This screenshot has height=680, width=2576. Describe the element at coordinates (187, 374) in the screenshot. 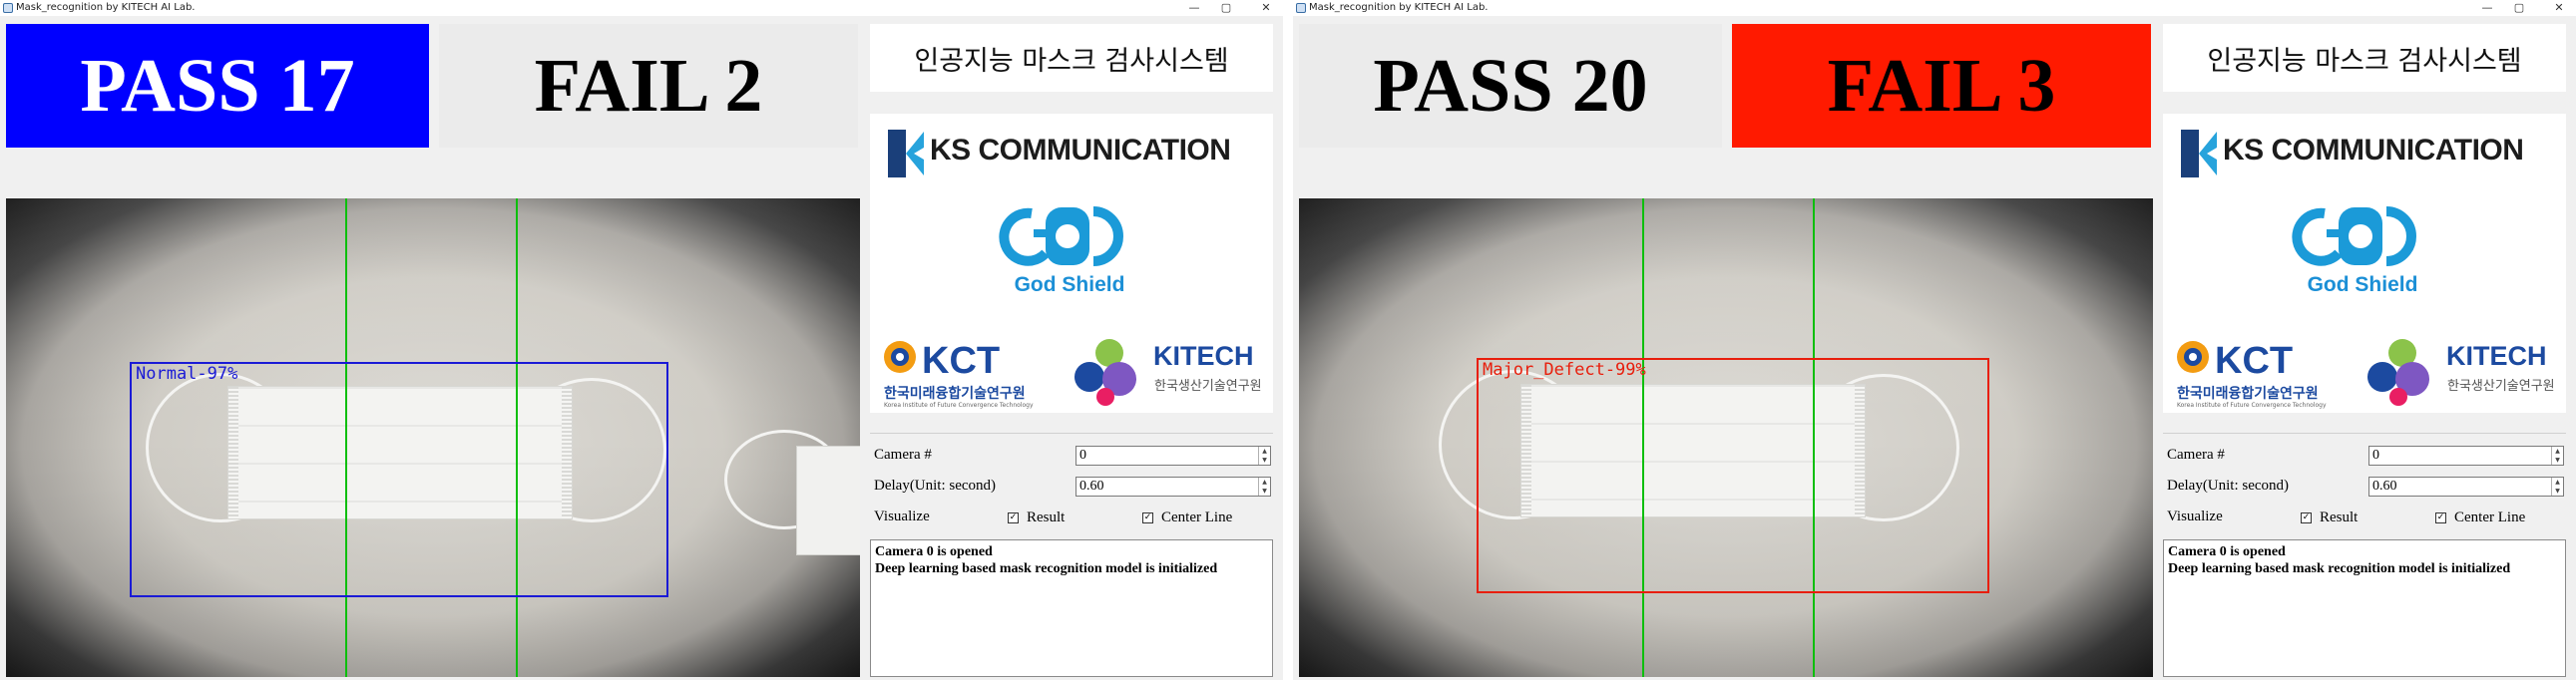

I see `detection-label: Normal-97%` at that location.